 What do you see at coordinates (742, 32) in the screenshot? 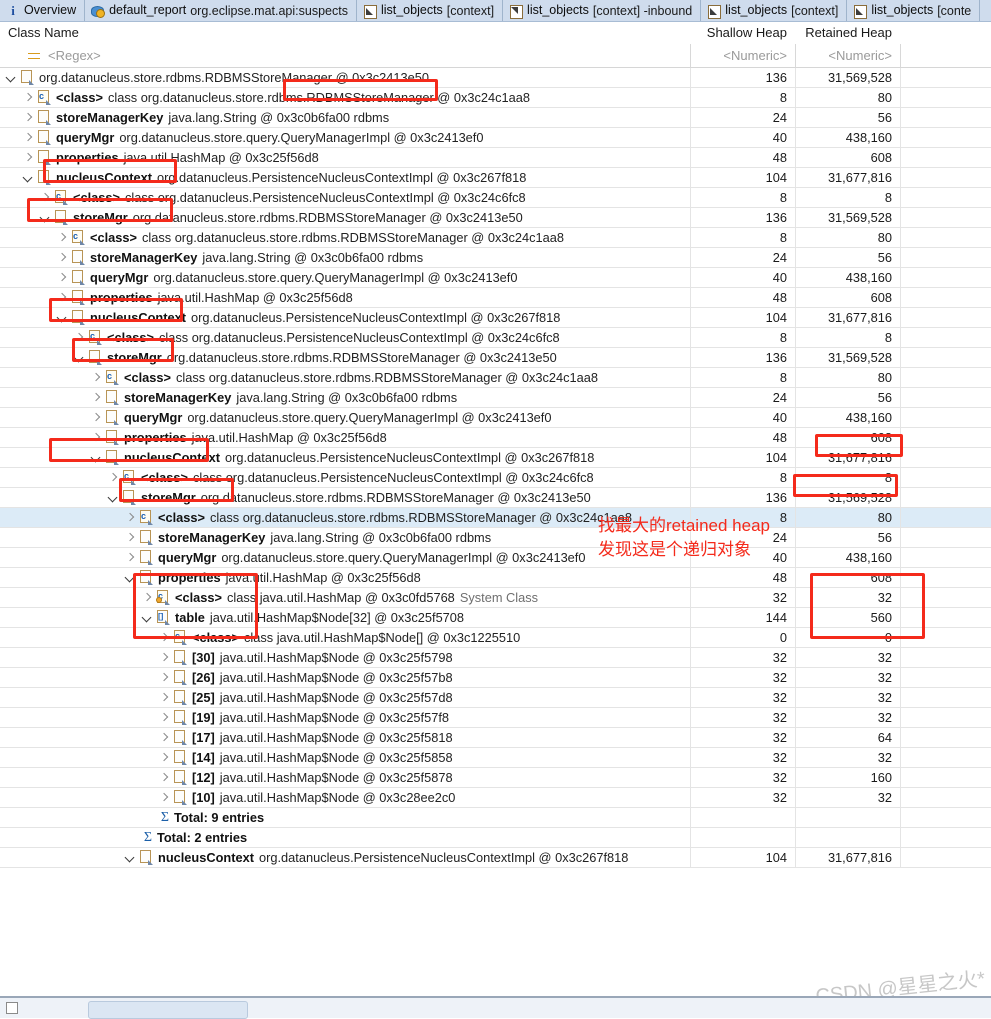
I see `column-header-shallow-heap: Shallow Heap` at bounding box center [742, 32].